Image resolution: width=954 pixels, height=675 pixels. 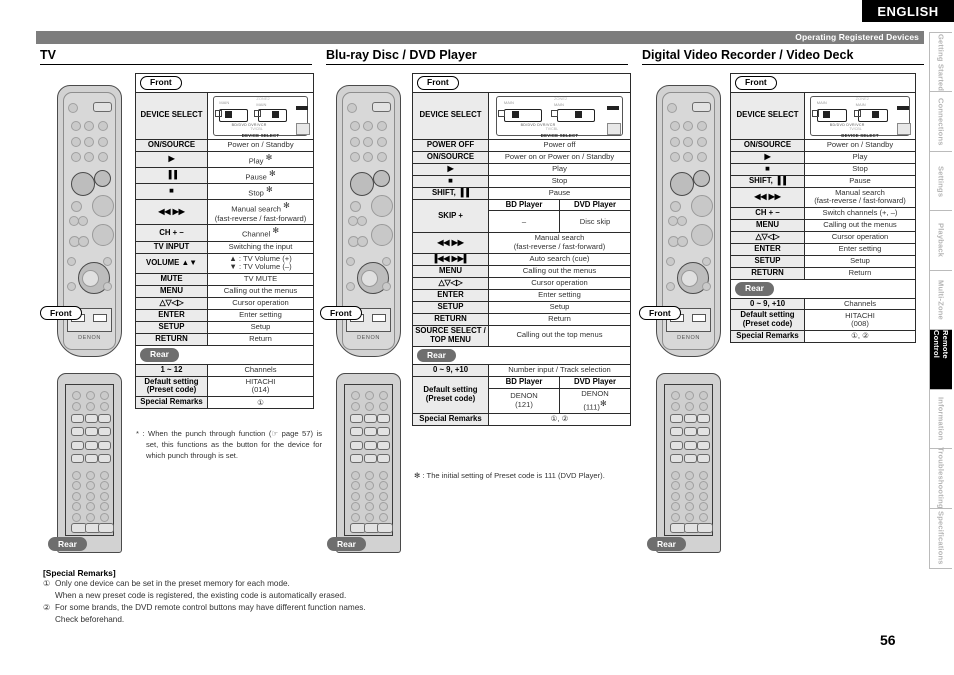 I want to click on table-cell-value: HITACHI (008), so click(x=860, y=320).